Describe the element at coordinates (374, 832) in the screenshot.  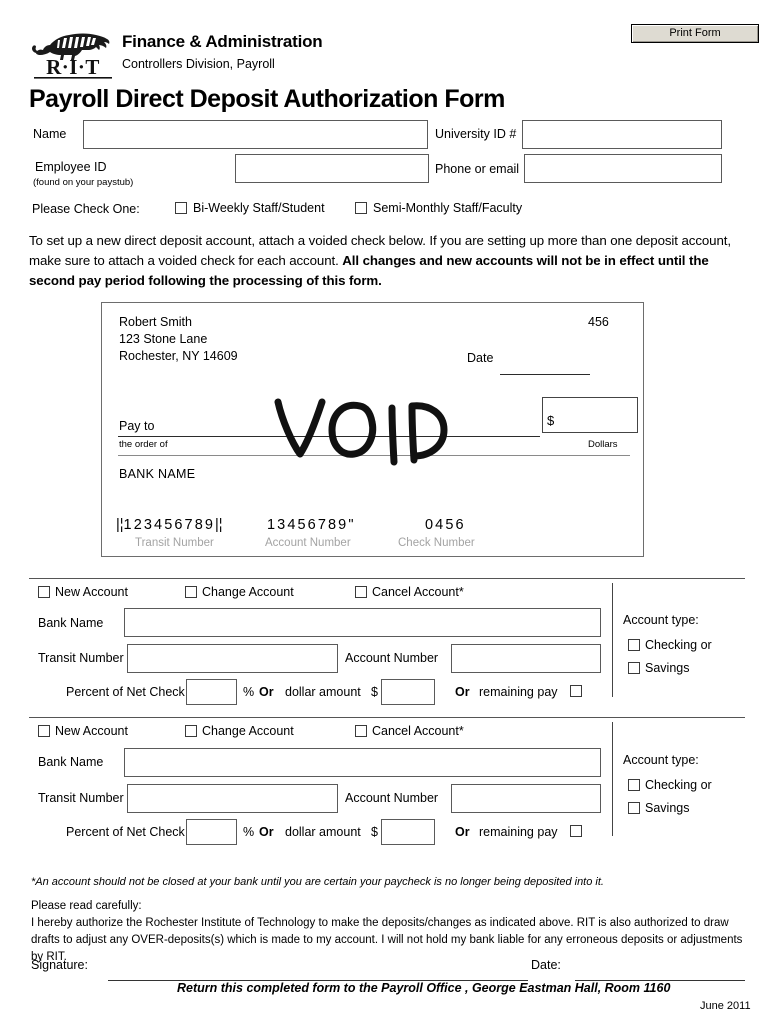
I see `account-2-dollar-sign: $` at that location.